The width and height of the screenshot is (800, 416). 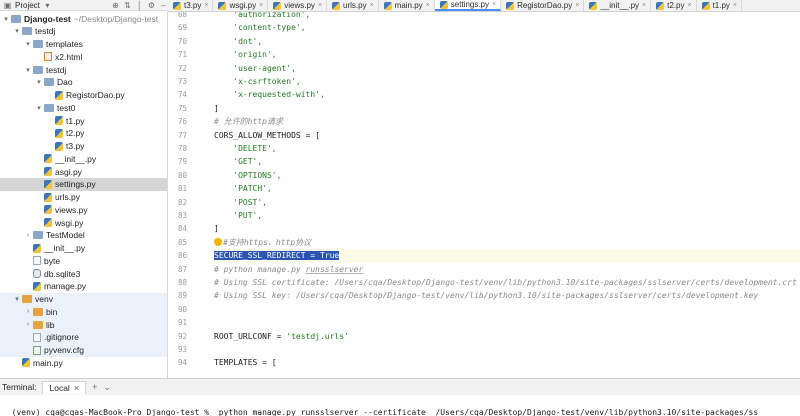 I want to click on tree-item: ▾ Dao, so click(x=83, y=82).